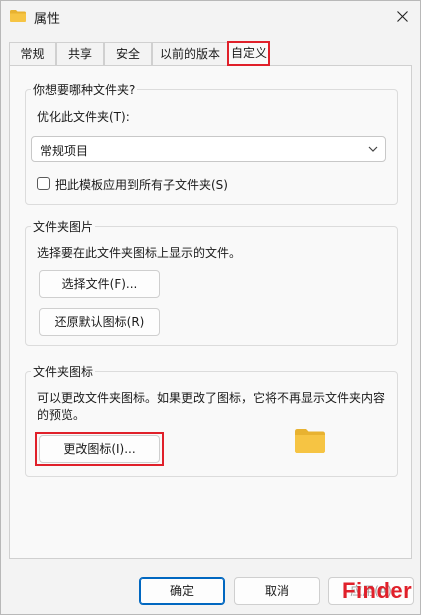 The width and height of the screenshot is (421, 615). What do you see at coordinates (141, 184) in the screenshot?
I see `apply-template-label: 把此模板应用到所有子文件夹(S)` at bounding box center [141, 184].